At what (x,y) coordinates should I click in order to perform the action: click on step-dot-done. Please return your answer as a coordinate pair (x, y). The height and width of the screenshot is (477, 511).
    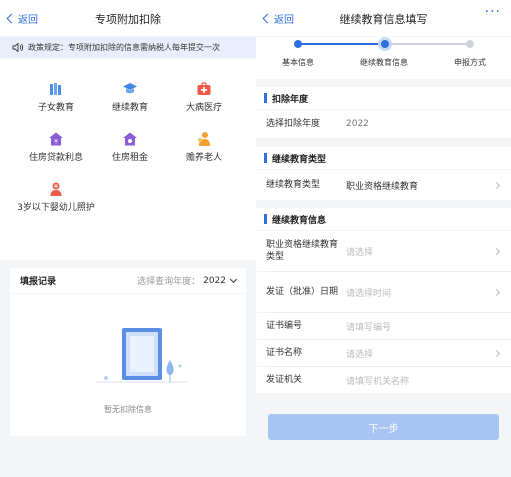
    Looking at the image, I should click on (298, 44).